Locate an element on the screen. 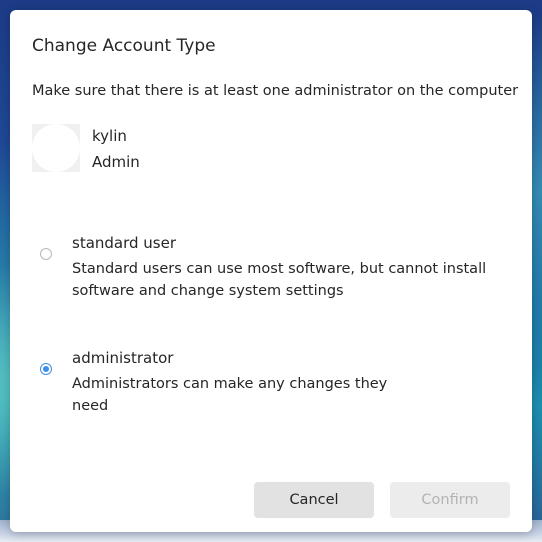 This screenshot has width=542, height=542. administrator-radio is located at coordinates (46, 369).